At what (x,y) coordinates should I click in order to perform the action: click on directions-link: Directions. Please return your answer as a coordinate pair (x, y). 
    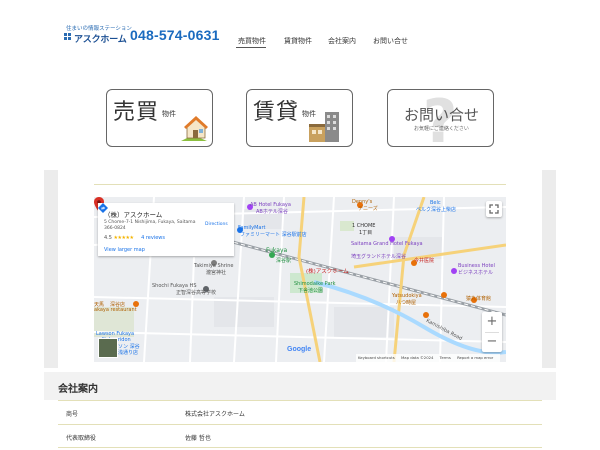
    Looking at the image, I should click on (216, 224).